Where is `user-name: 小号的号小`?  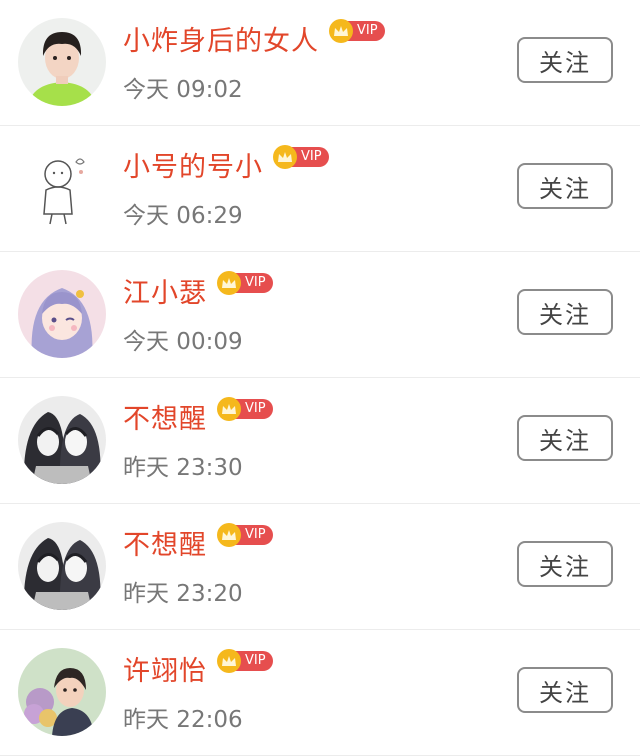
user-name: 小号的号小 is located at coordinates (193, 164).